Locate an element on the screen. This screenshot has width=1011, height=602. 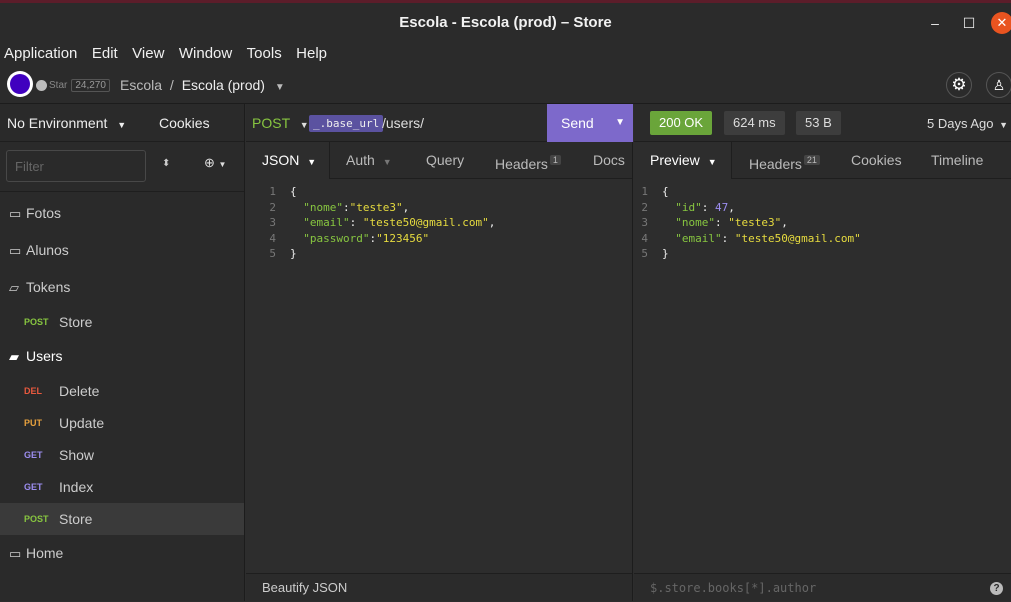
tab-headers: Headers 1 is located at coordinates (528, 160).